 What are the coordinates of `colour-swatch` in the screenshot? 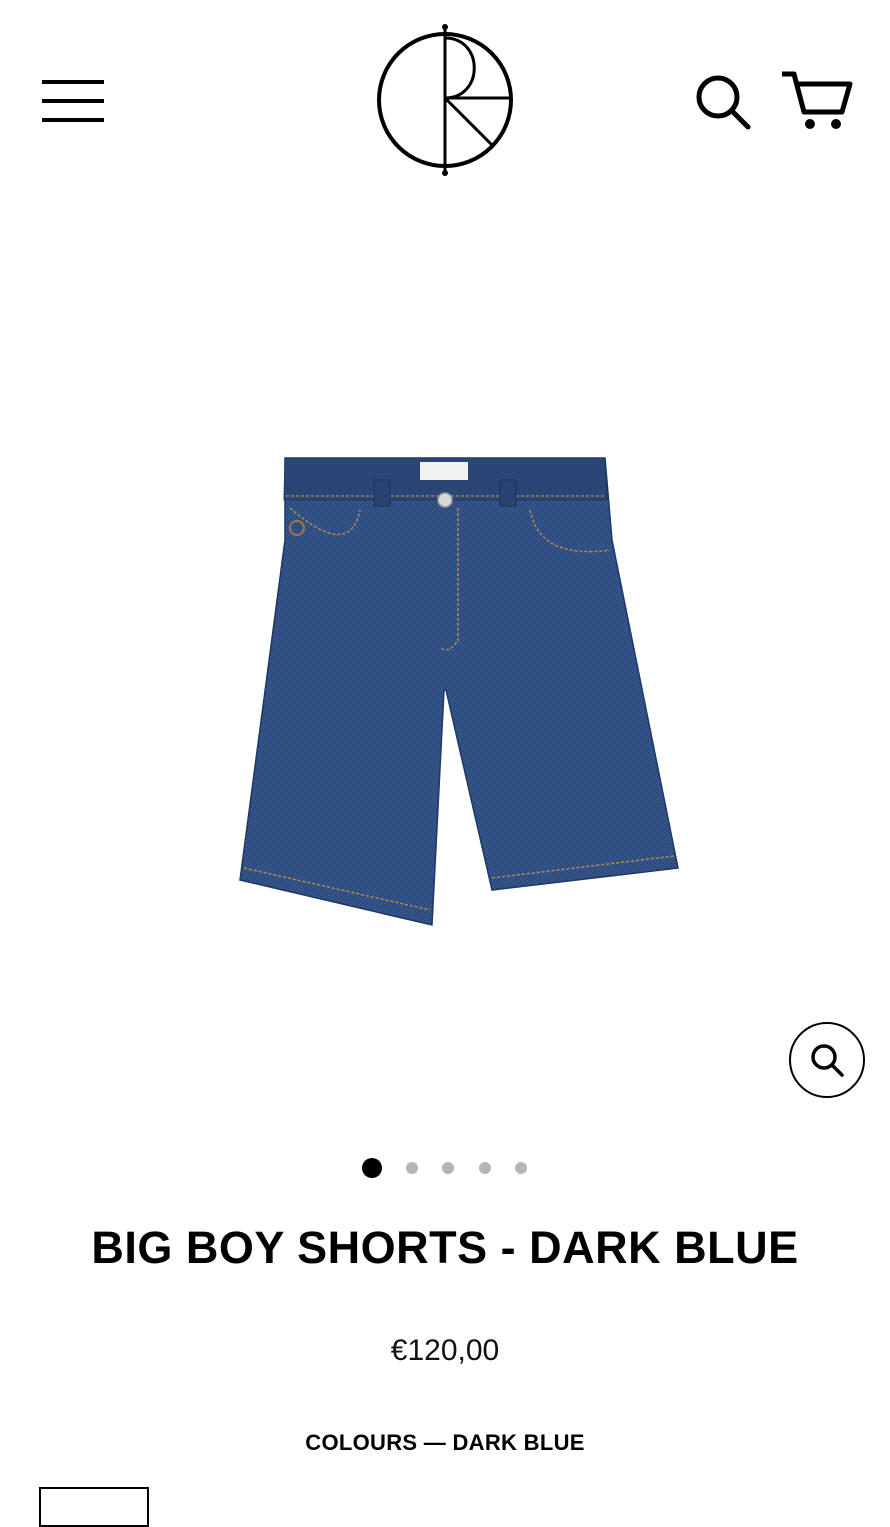 It's located at (94, 1507).